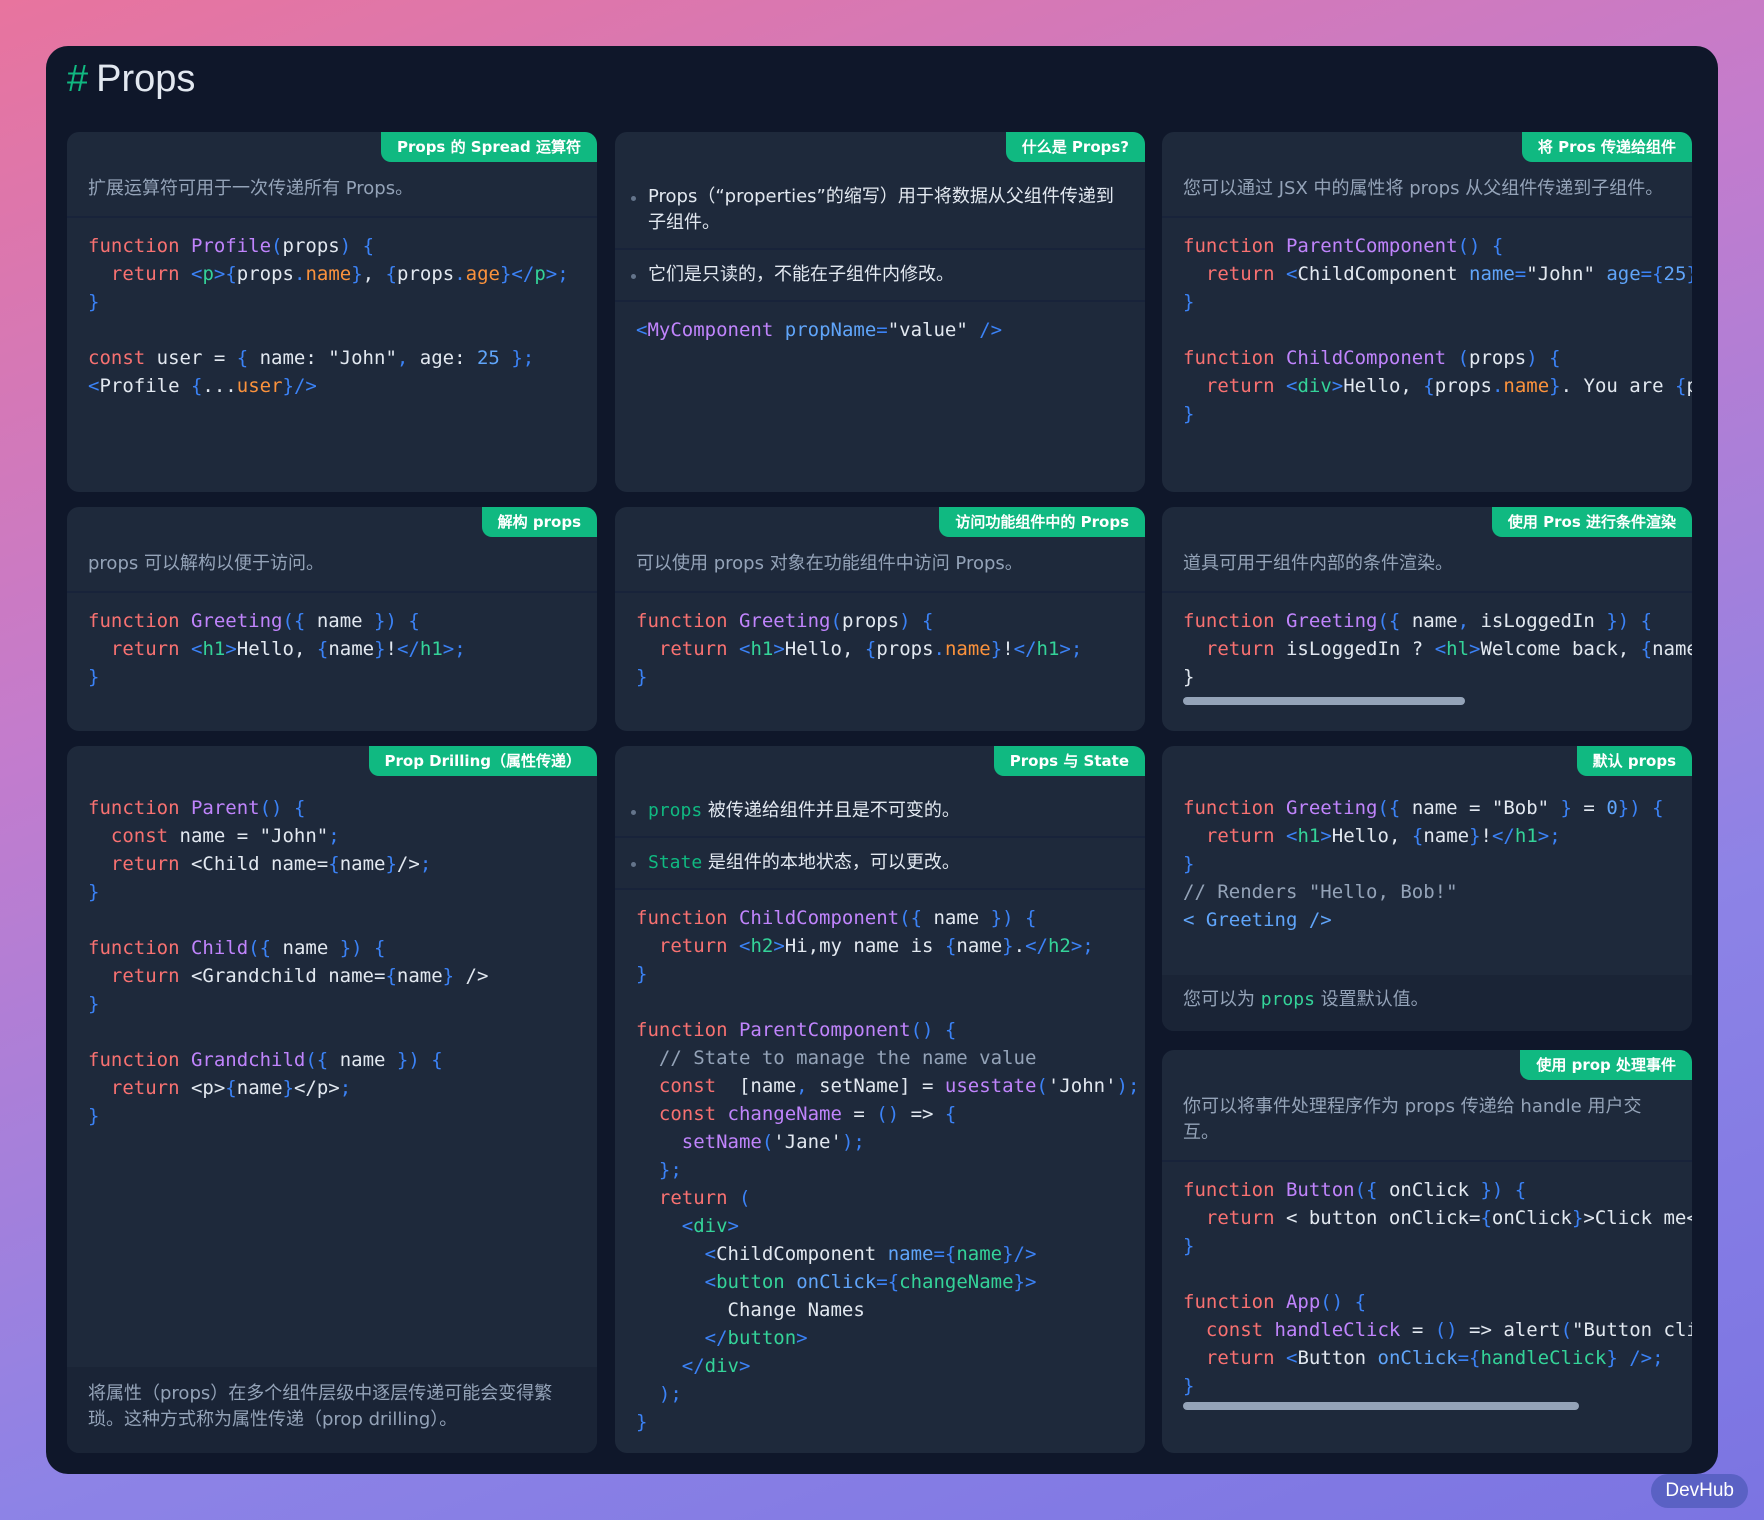 The height and width of the screenshot is (1520, 1764). Describe the element at coordinates (1287, 999) in the screenshot. I see `desc-keyword: props` at that location.